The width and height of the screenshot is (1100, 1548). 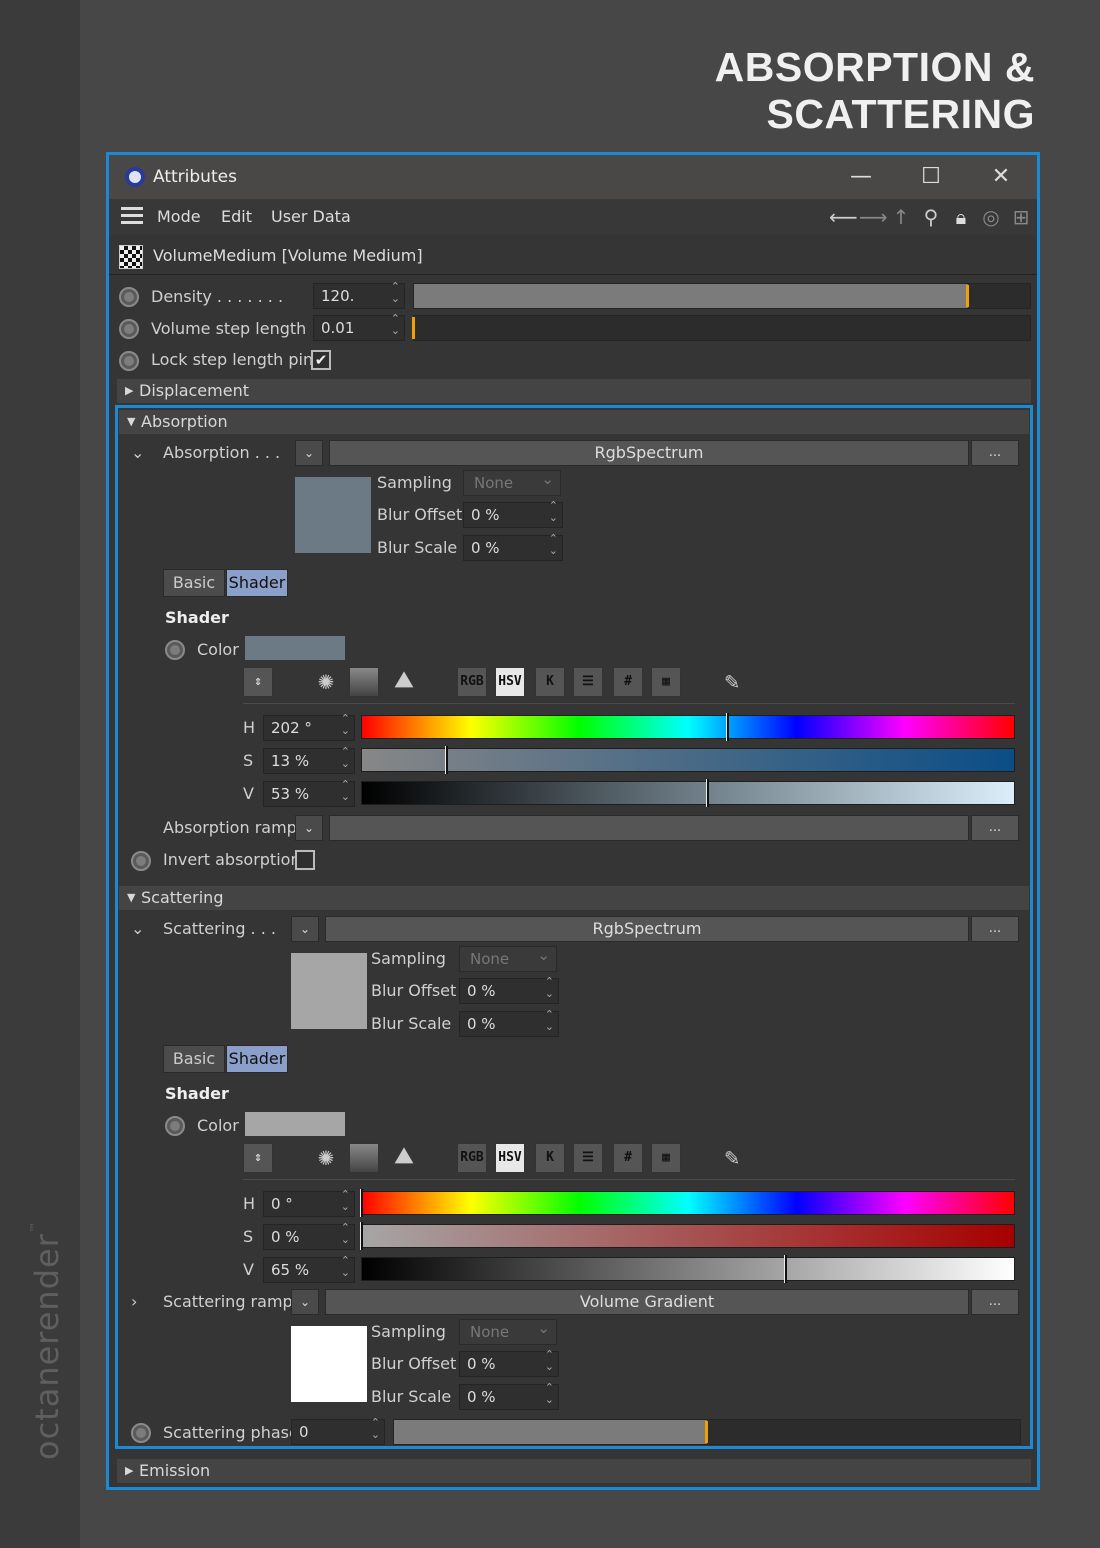 What do you see at coordinates (129, 329) in the screenshot?
I see `step-animate-radio` at bounding box center [129, 329].